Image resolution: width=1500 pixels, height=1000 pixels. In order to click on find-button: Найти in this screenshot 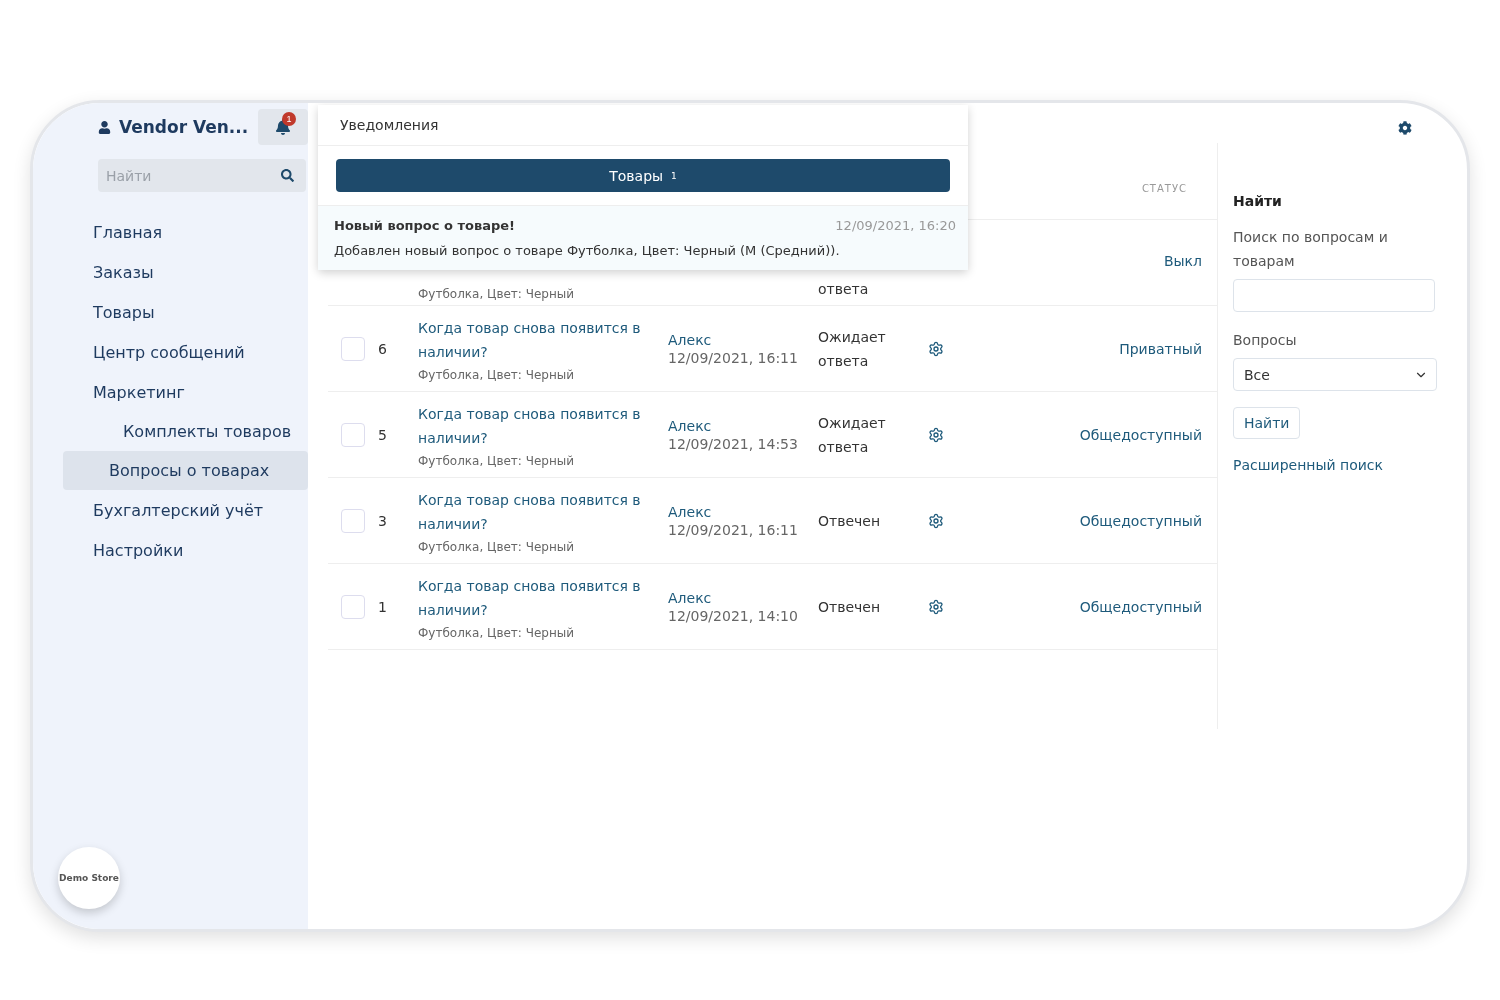, I will do `click(1267, 423)`.